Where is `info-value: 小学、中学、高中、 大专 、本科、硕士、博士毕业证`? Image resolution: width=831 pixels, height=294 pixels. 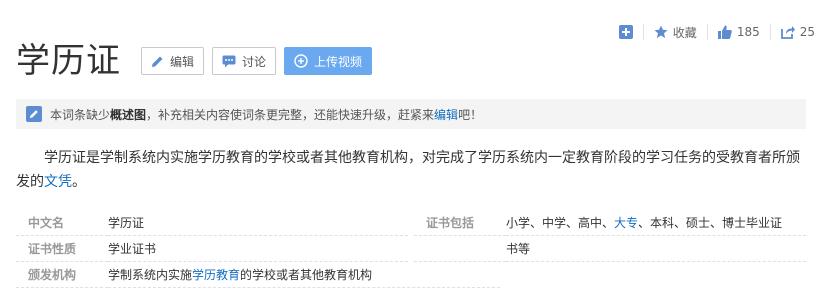 info-value: 小学、中学、高中、 大专 、本科、硕士、博士毕业证 is located at coordinates (656, 223).